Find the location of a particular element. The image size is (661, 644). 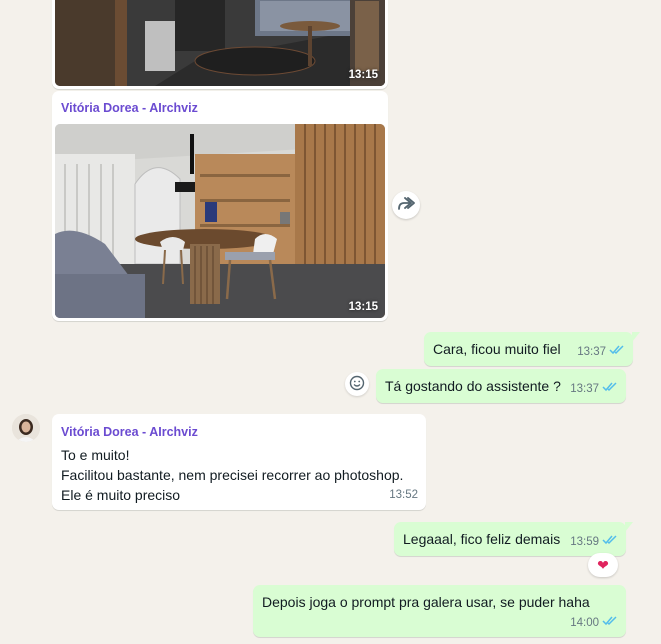

forward-button is located at coordinates (406, 205).